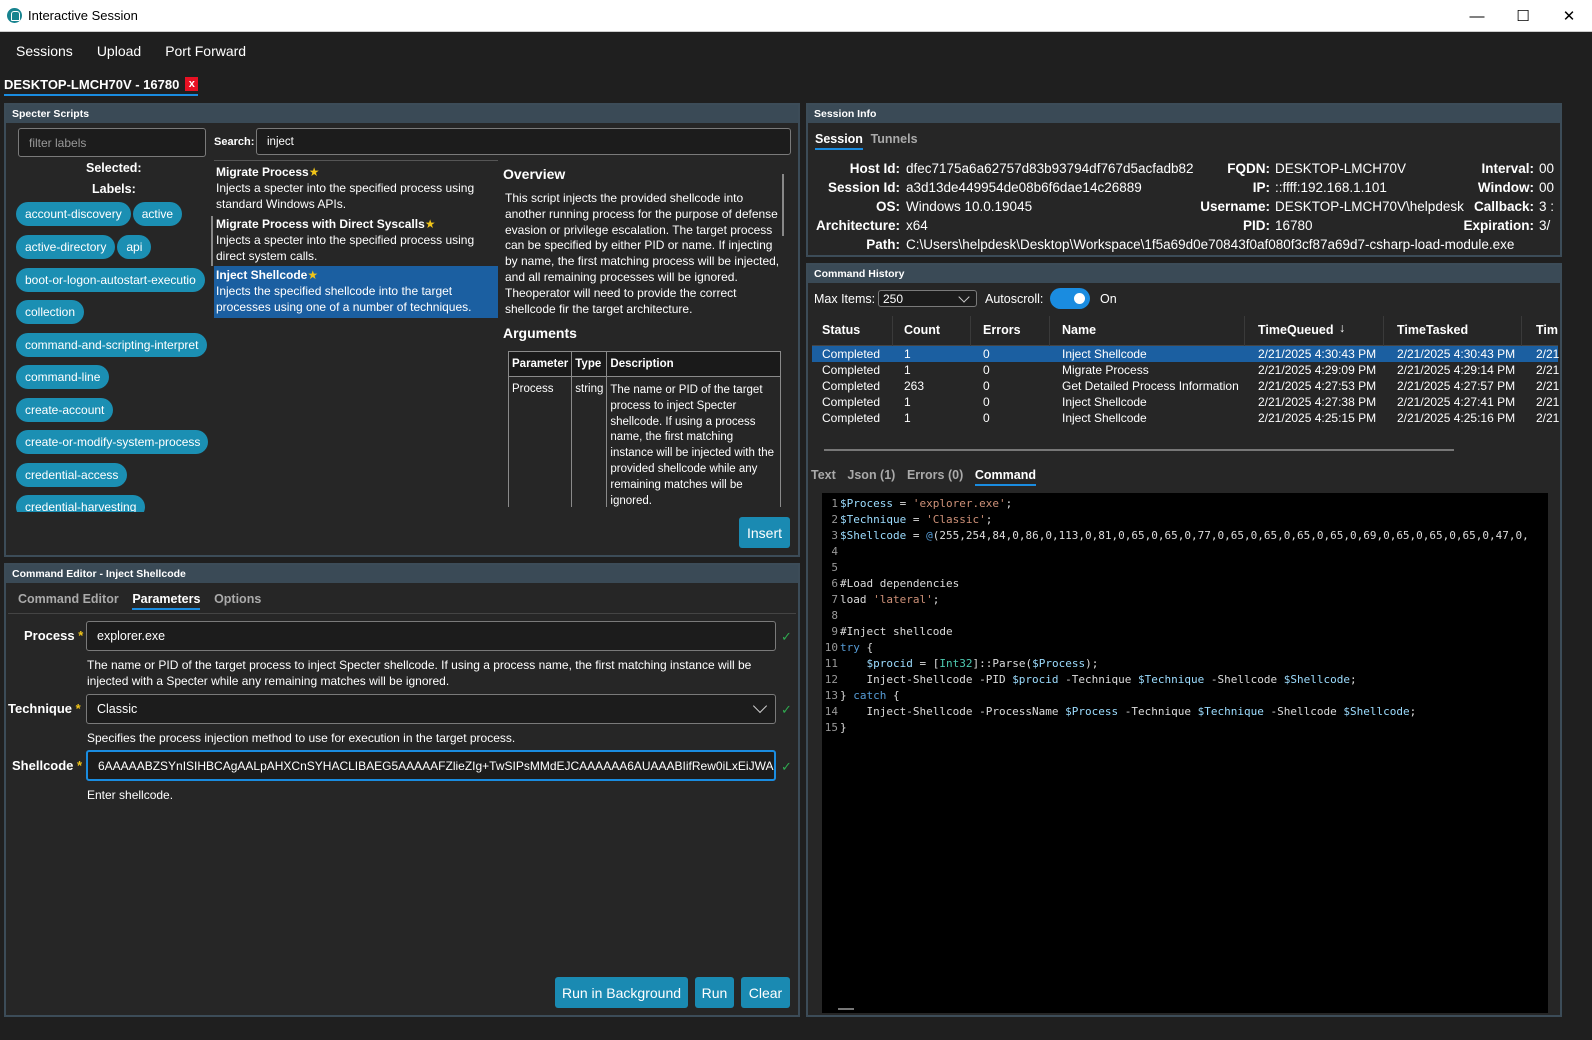 The image size is (1592, 1040). What do you see at coordinates (927, 298) in the screenshot?
I see `max-items-select: 250` at bounding box center [927, 298].